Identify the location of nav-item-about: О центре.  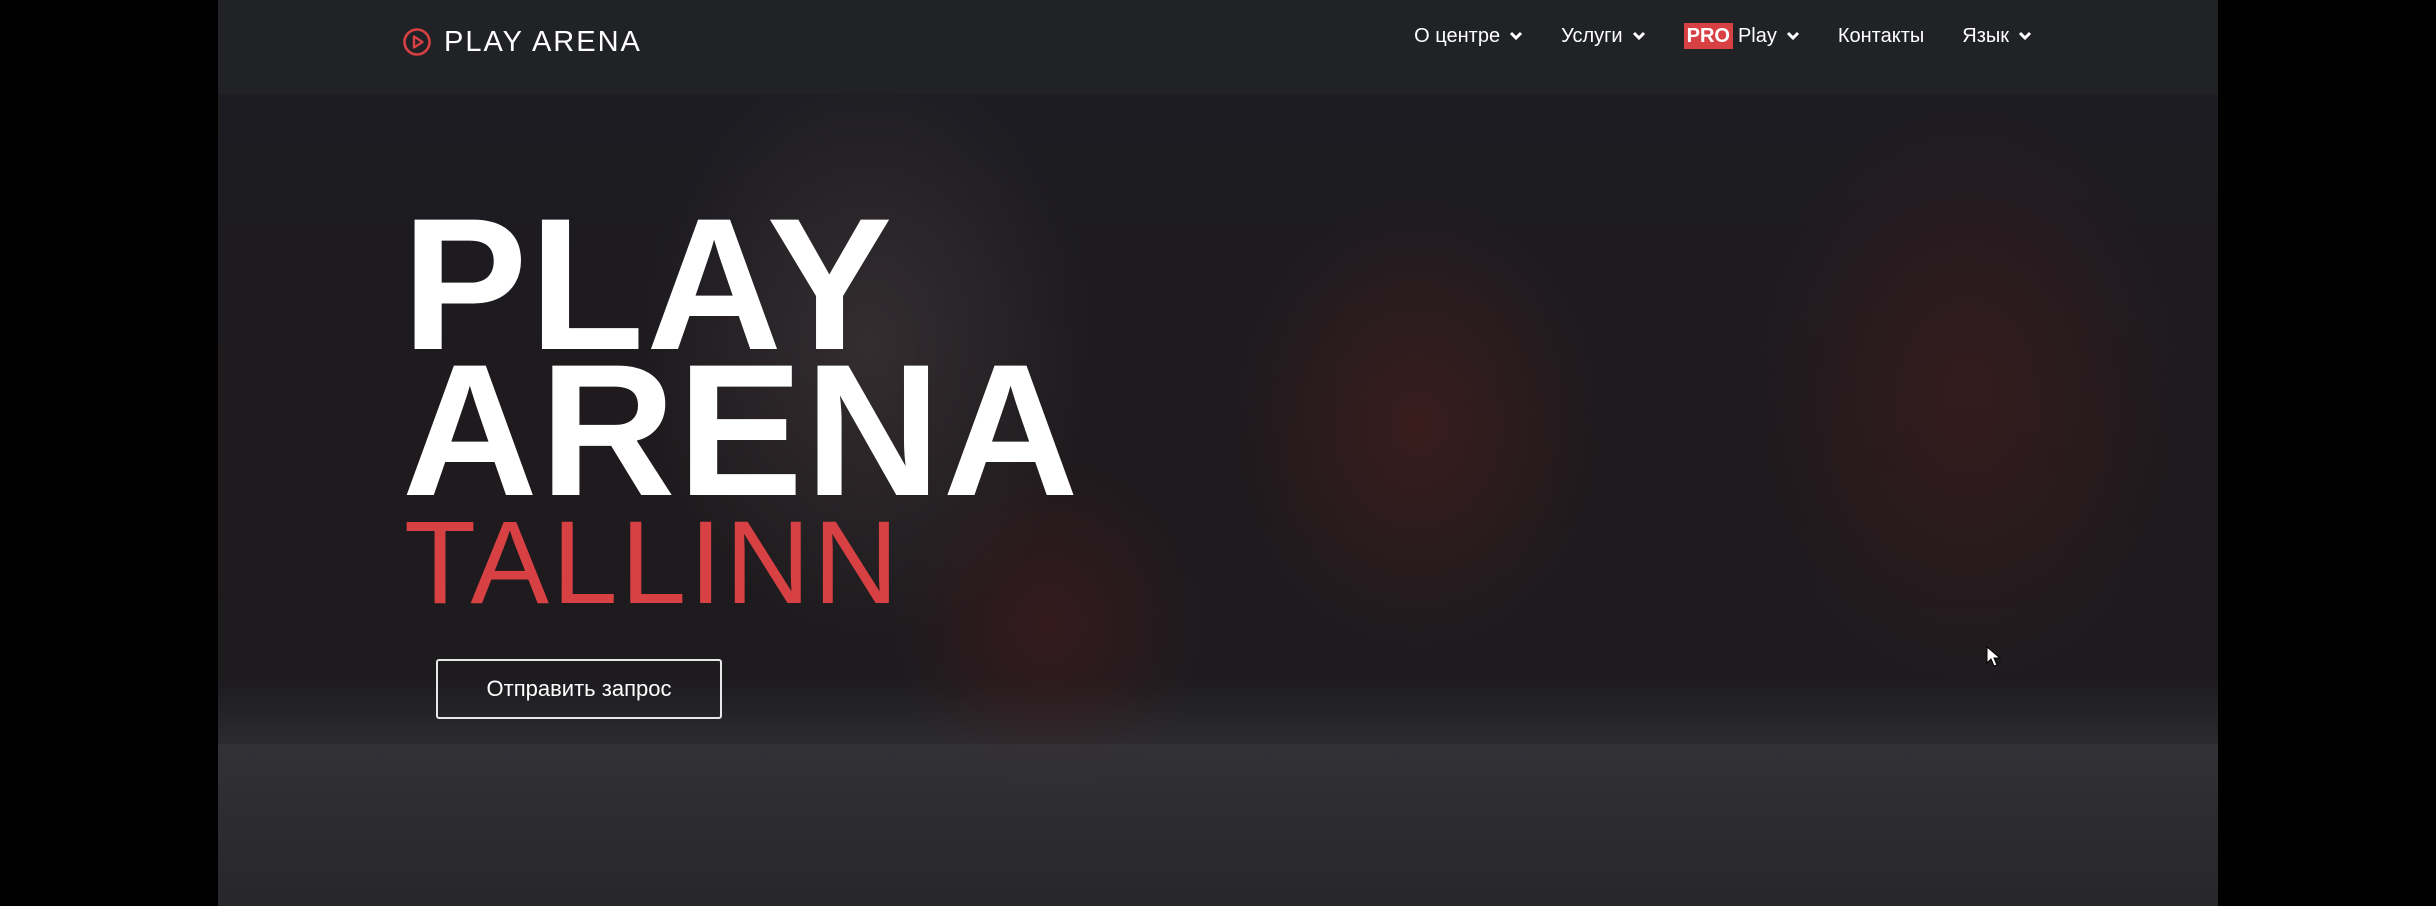
(1468, 36).